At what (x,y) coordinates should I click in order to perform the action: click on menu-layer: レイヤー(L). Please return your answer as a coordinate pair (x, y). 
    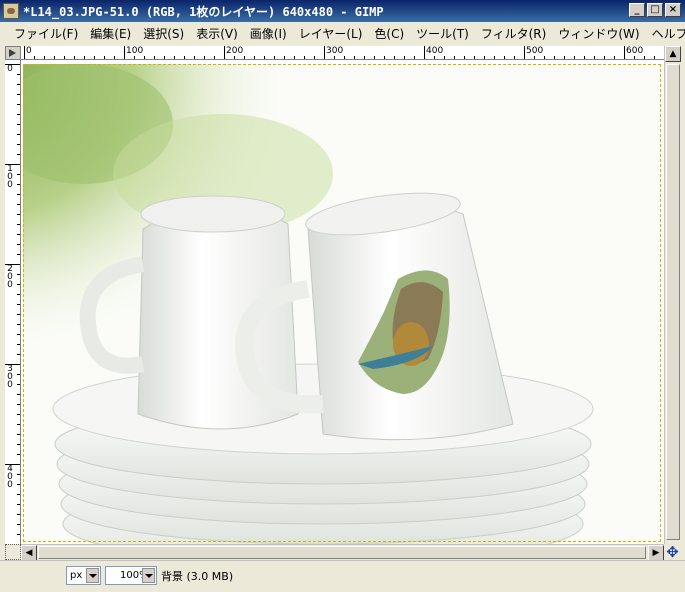
    Looking at the image, I should click on (331, 33).